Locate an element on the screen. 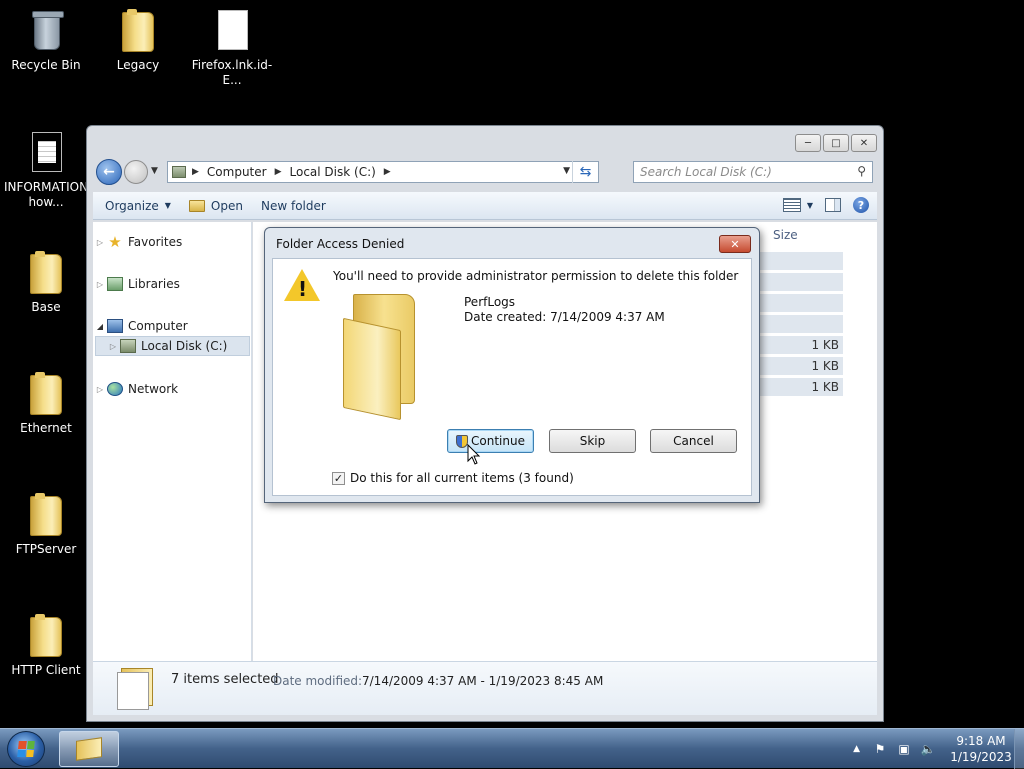 This screenshot has height=769, width=1024. maximize-icon: □ is located at coordinates (836, 143).